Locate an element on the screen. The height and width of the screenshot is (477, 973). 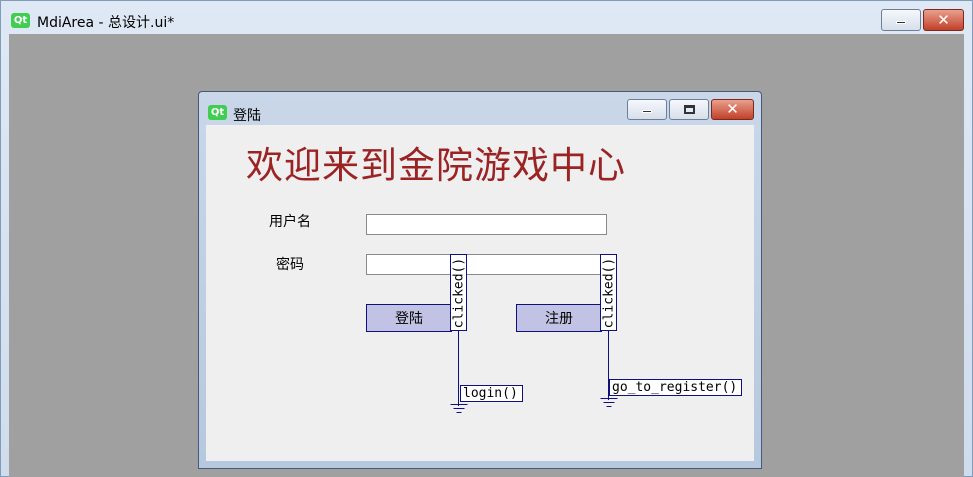
subwindow-maximize-button is located at coordinates (689, 109).